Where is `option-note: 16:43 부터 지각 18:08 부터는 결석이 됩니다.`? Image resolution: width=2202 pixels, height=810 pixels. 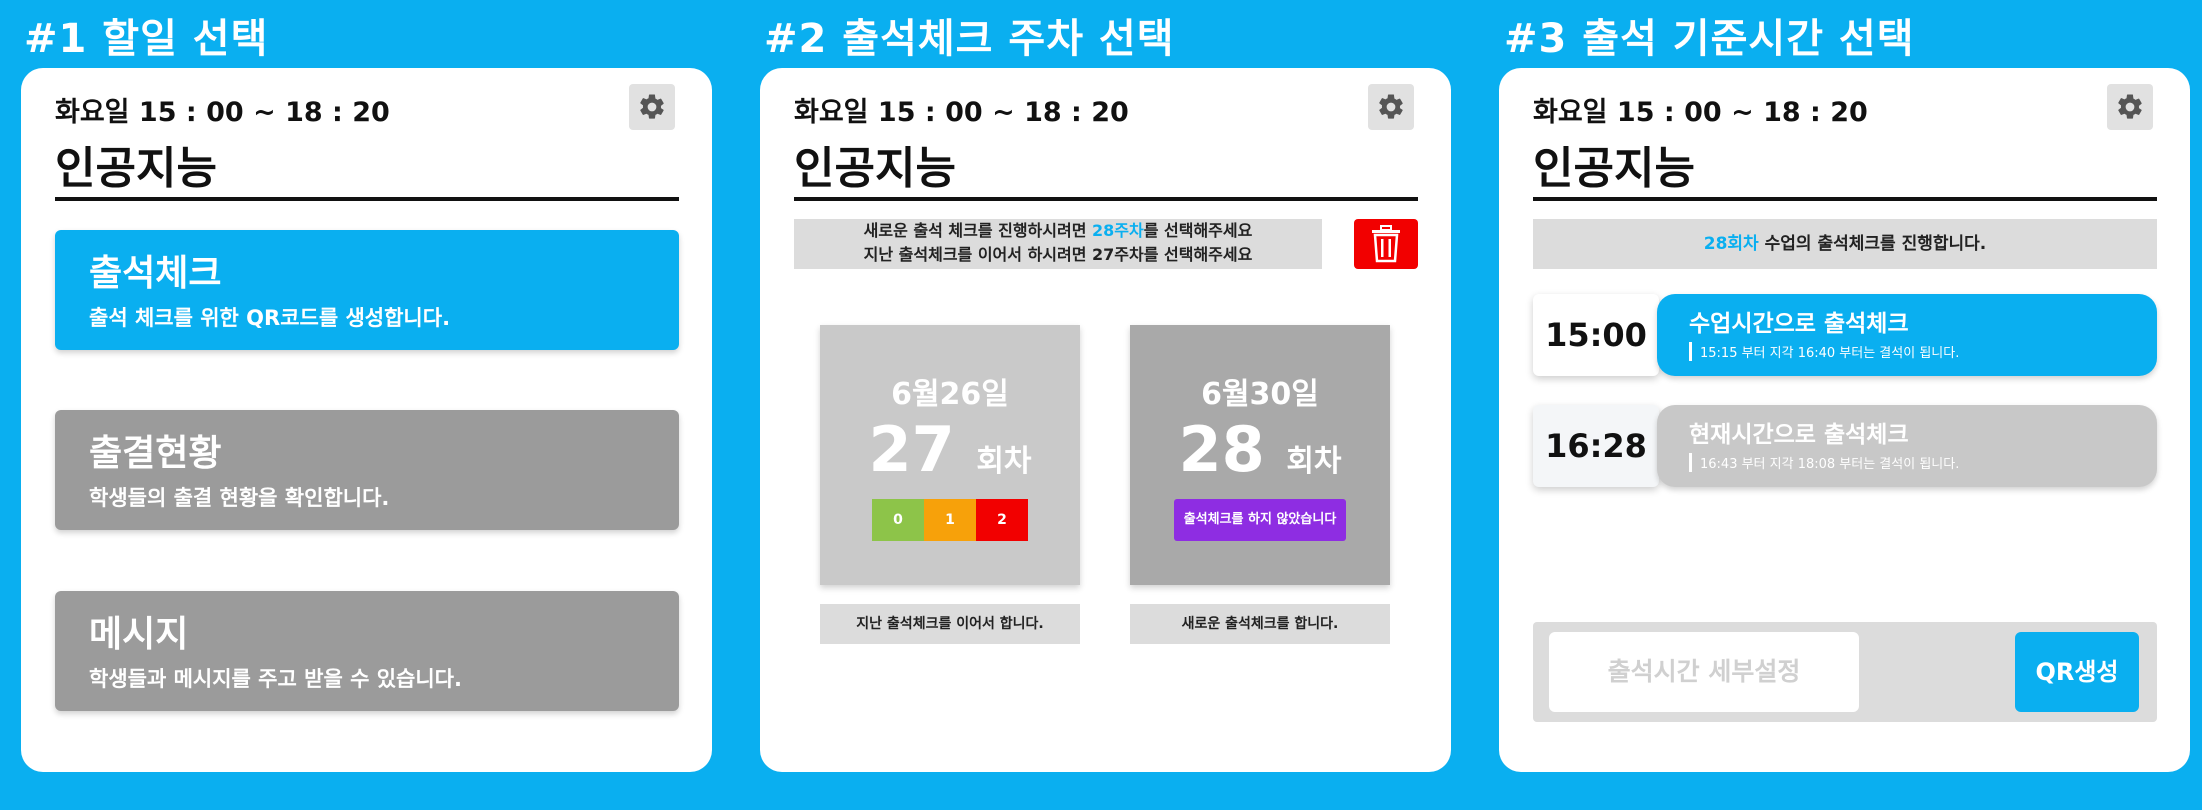
option-note: 16:43 부터 지각 18:08 부터는 결석이 됩니다. is located at coordinates (1824, 462).